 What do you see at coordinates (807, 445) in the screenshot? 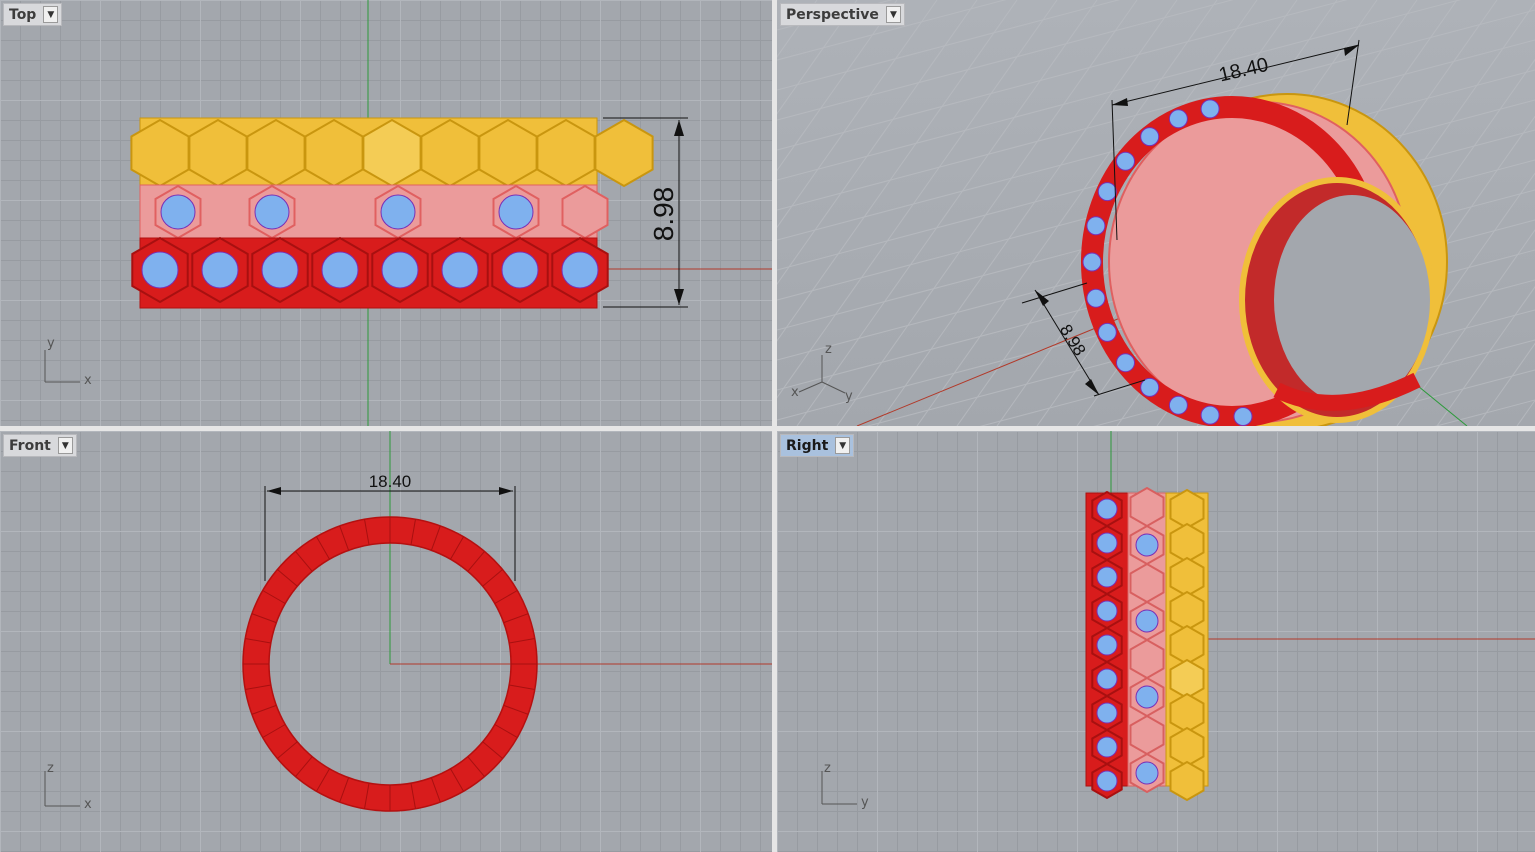
I see `viewport-title: Right` at bounding box center [807, 445].